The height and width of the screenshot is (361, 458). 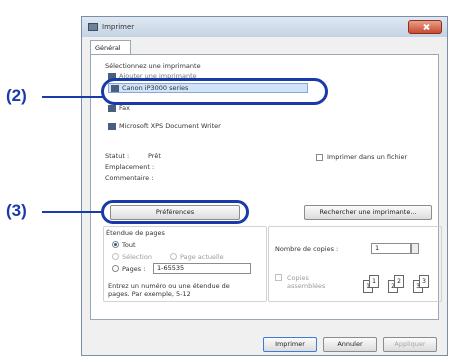 I want to click on collate-checkbox, so click(x=278, y=277).